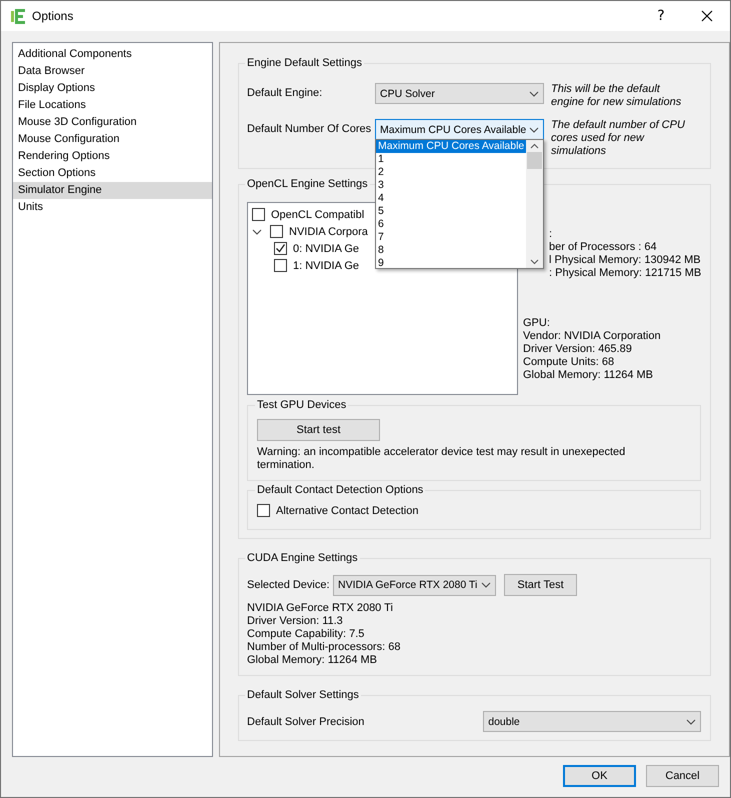 This screenshot has height=798, width=731. I want to click on group-title: OpenCL Engine Settings, so click(307, 184).